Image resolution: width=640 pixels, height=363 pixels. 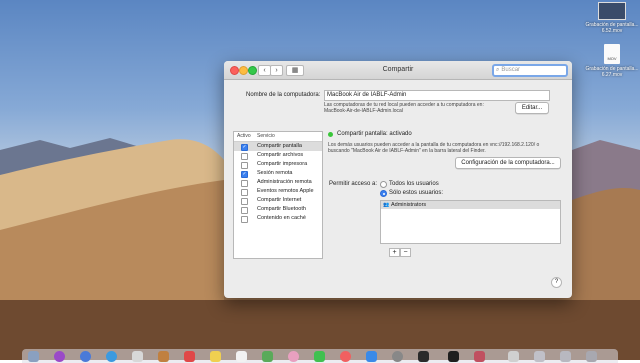 I want to click on desktop-file-screen-recording-2: MOV Grabación de pantalla... 6.27.mov, so click(x=611, y=61).